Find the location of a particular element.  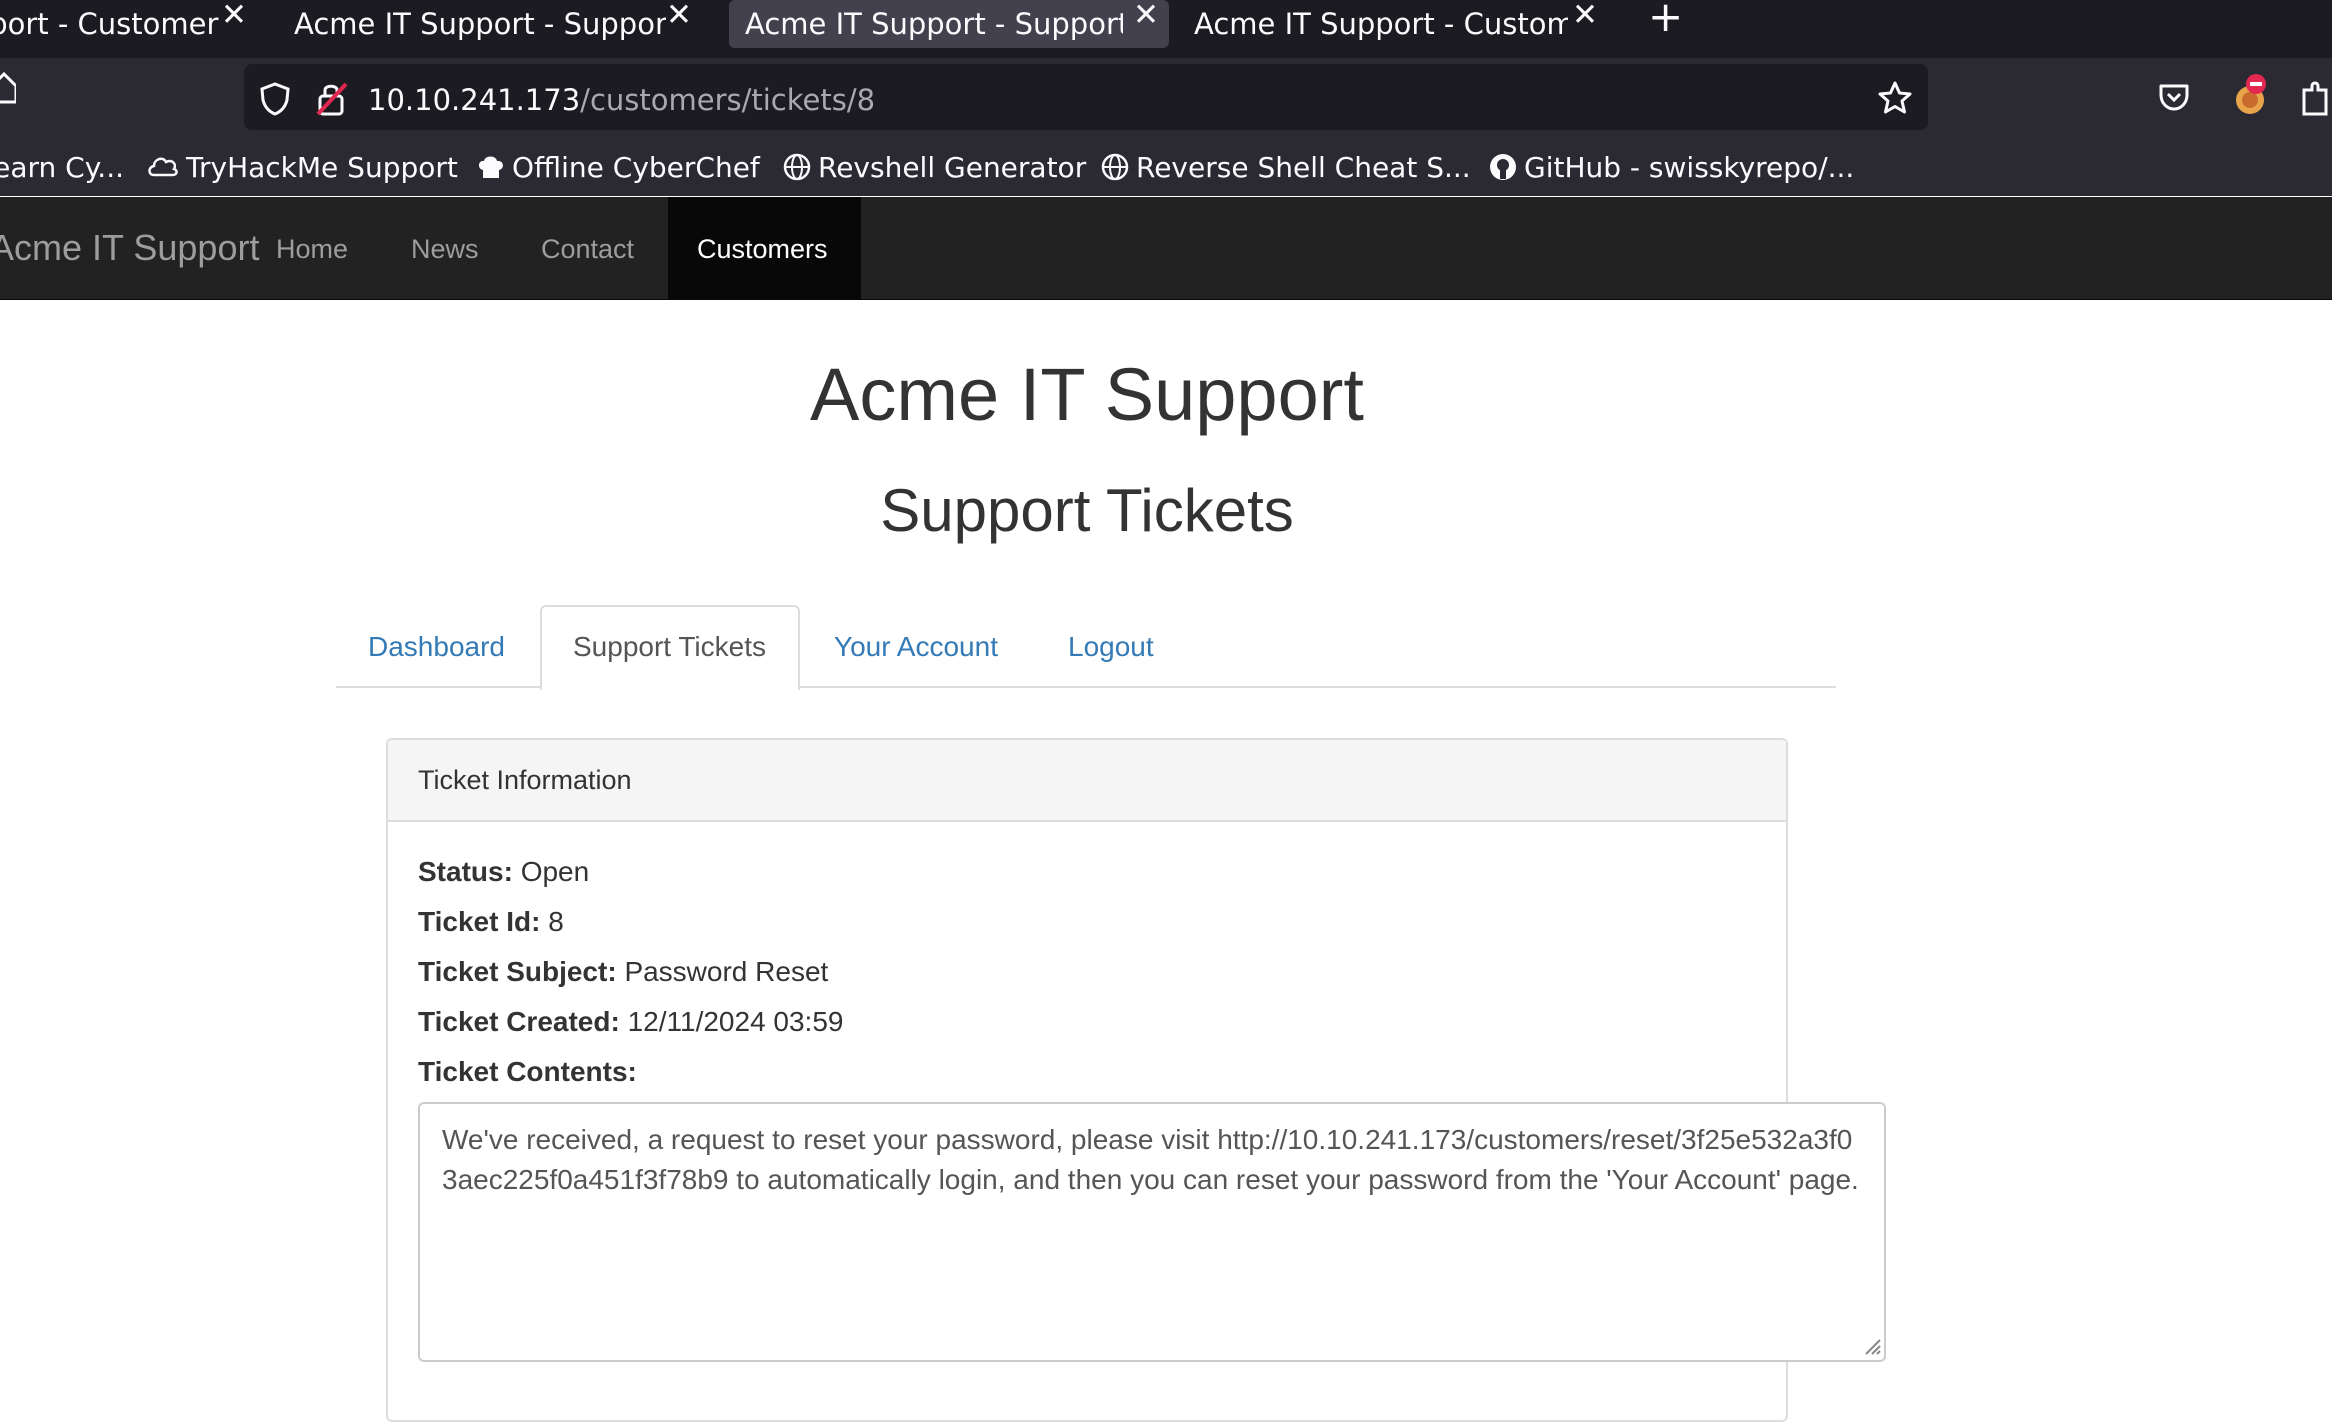

ticket-id: Ticket Id: 8 is located at coordinates (491, 922).